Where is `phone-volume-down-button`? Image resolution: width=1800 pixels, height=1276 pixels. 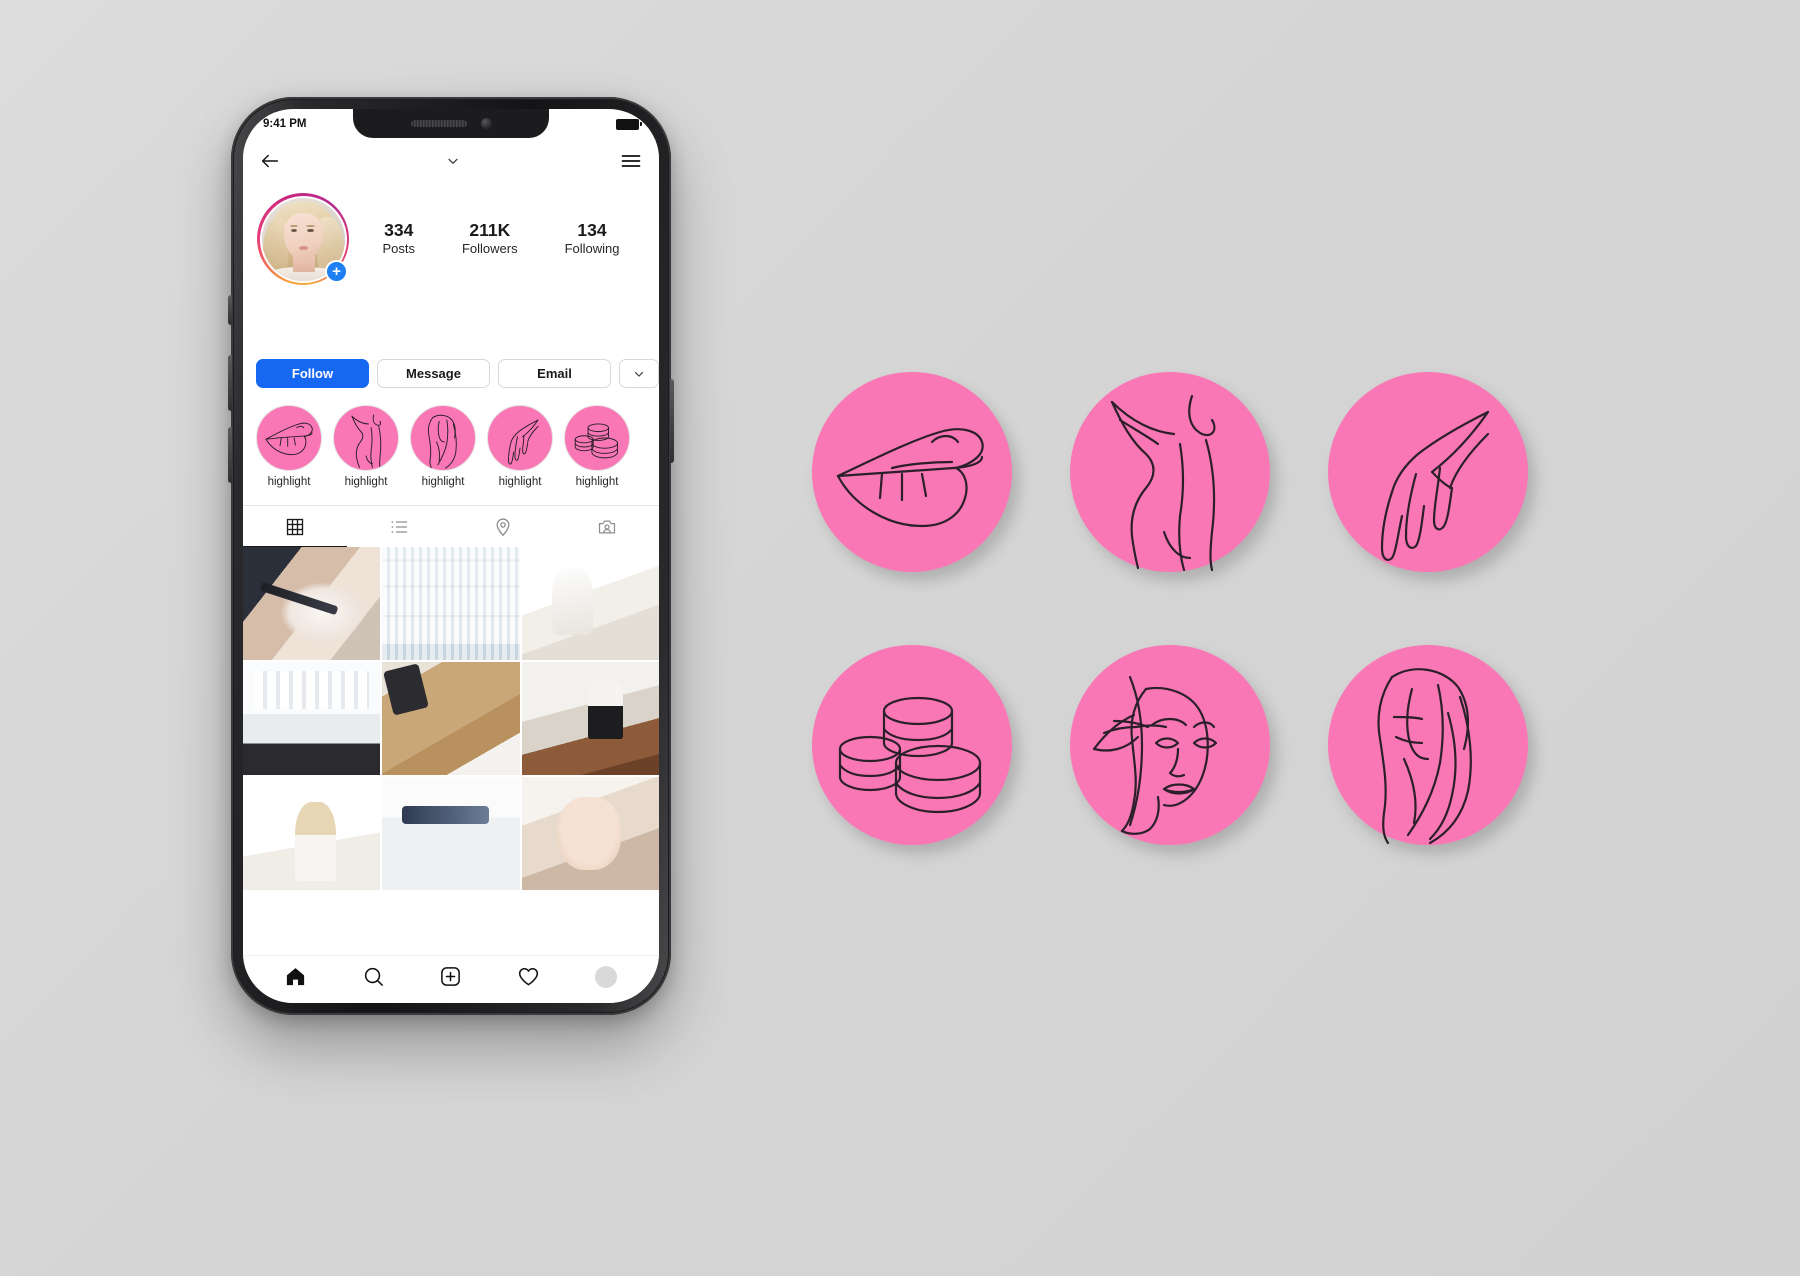 phone-volume-down-button is located at coordinates (230, 455).